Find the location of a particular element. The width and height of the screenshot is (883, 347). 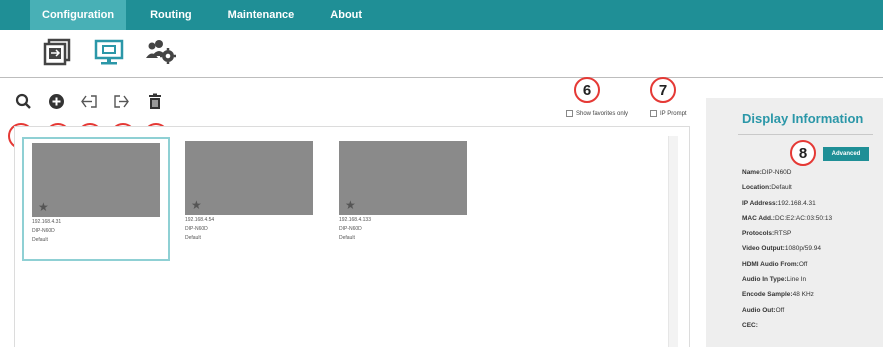

transmitter-icon is located at coordinates (57, 52).